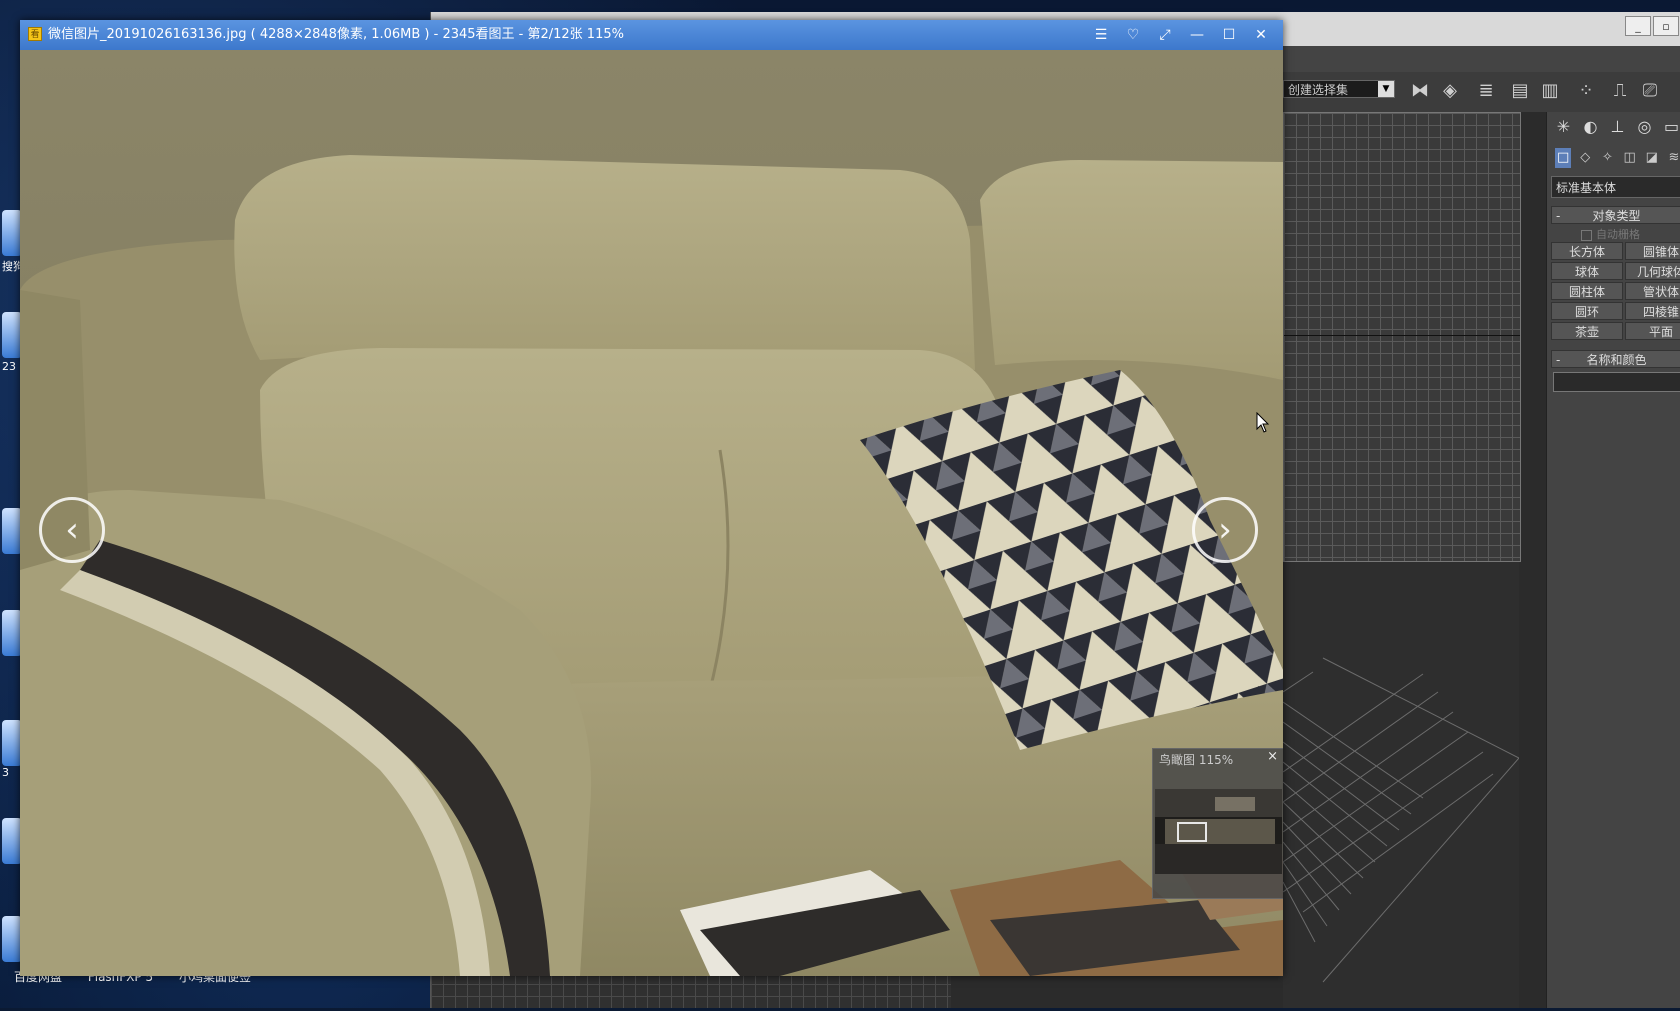 The image size is (1680, 1011). Describe the element at coordinates (1590, 127) in the screenshot. I see `modify-tab-icon: ◐` at that location.